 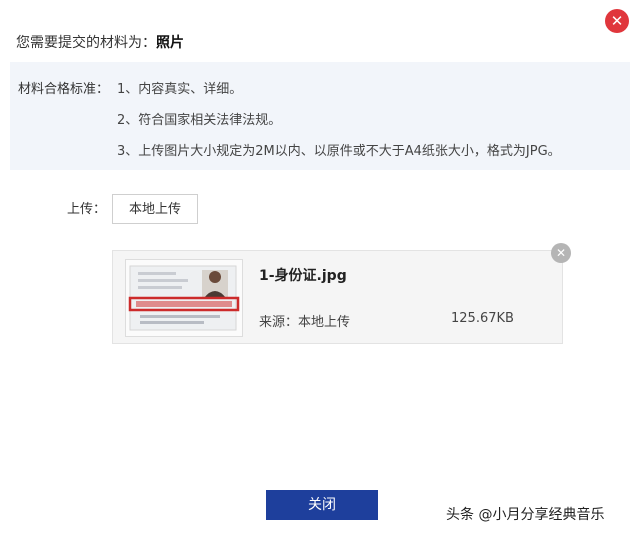 I want to click on criteria-item-3: 3、上传图片大小规定为2M以内、以原件或不大于A4纸张大小，格式为JPG。, so click(x=339, y=151).